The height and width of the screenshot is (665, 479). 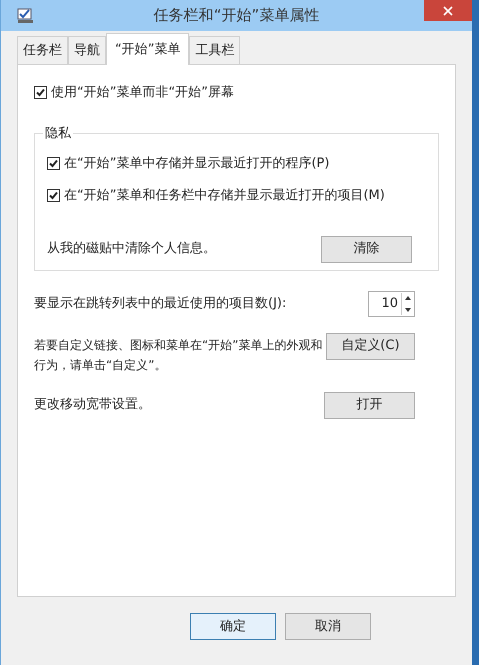 I want to click on checkbox-label: 在“开始”菜单中存储并显示最近打开的程序(P), so click(x=197, y=163).